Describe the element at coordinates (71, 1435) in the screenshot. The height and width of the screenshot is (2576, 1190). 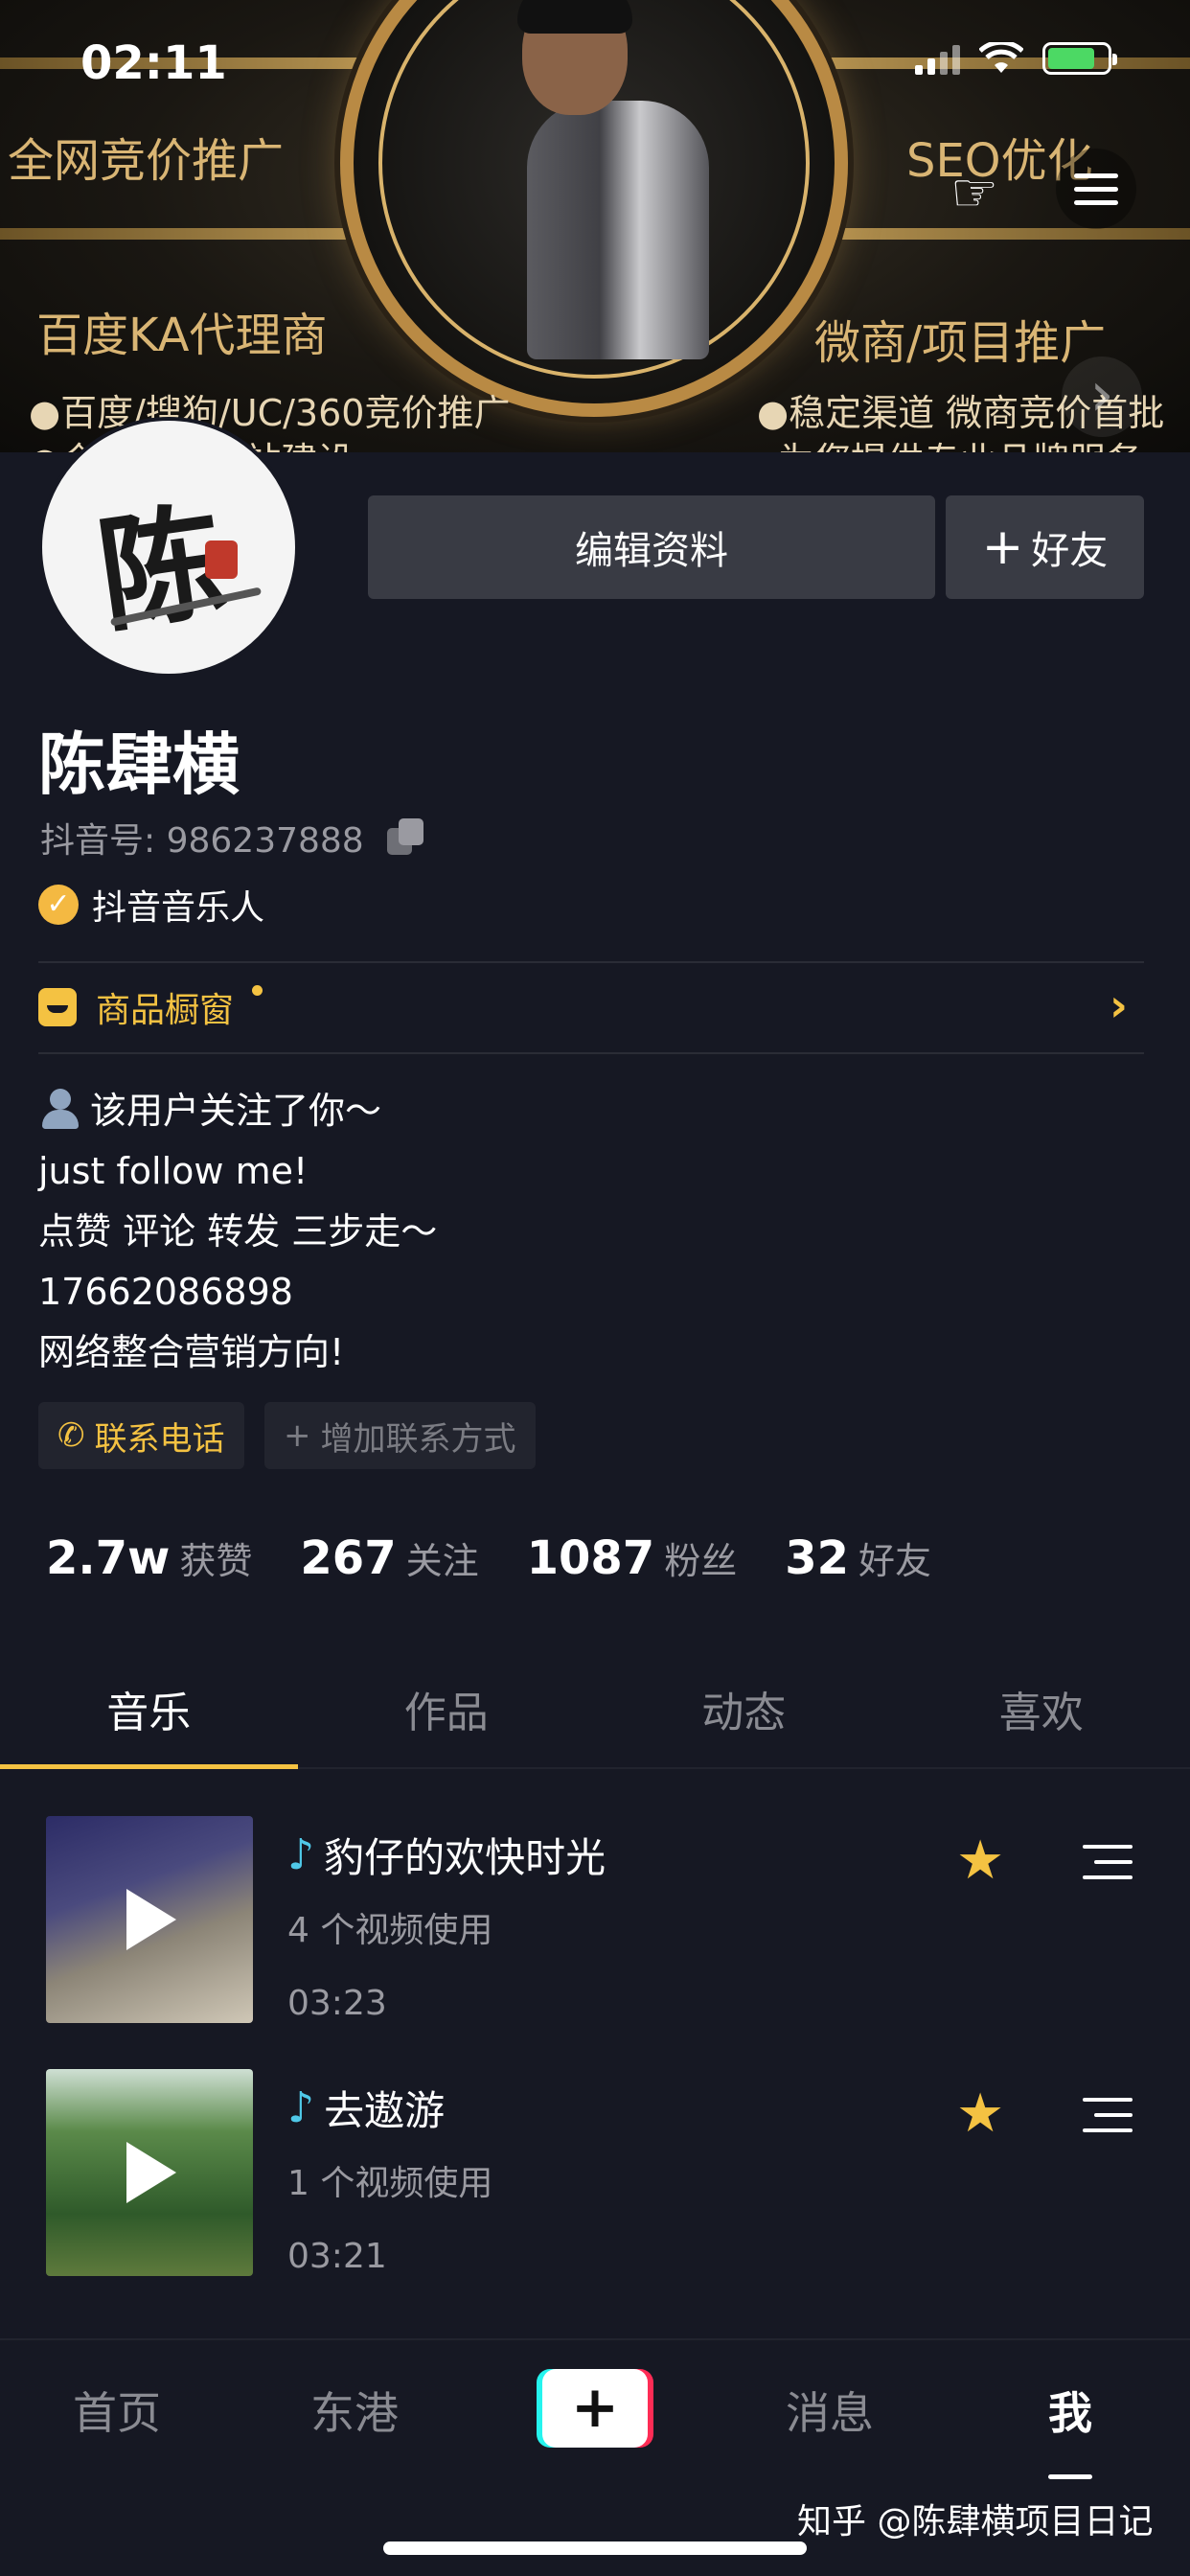
I see `phone-icon: ✆` at that location.